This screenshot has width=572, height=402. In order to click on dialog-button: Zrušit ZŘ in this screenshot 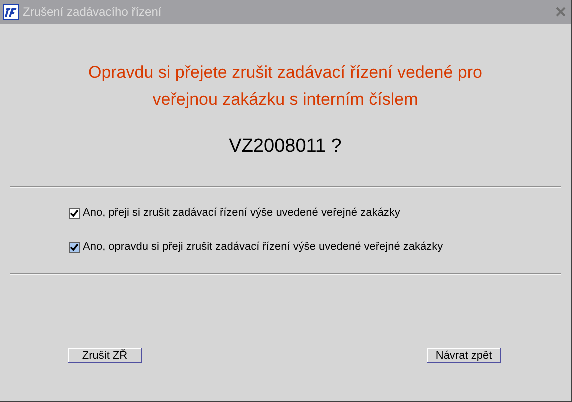, I will do `click(105, 355)`.